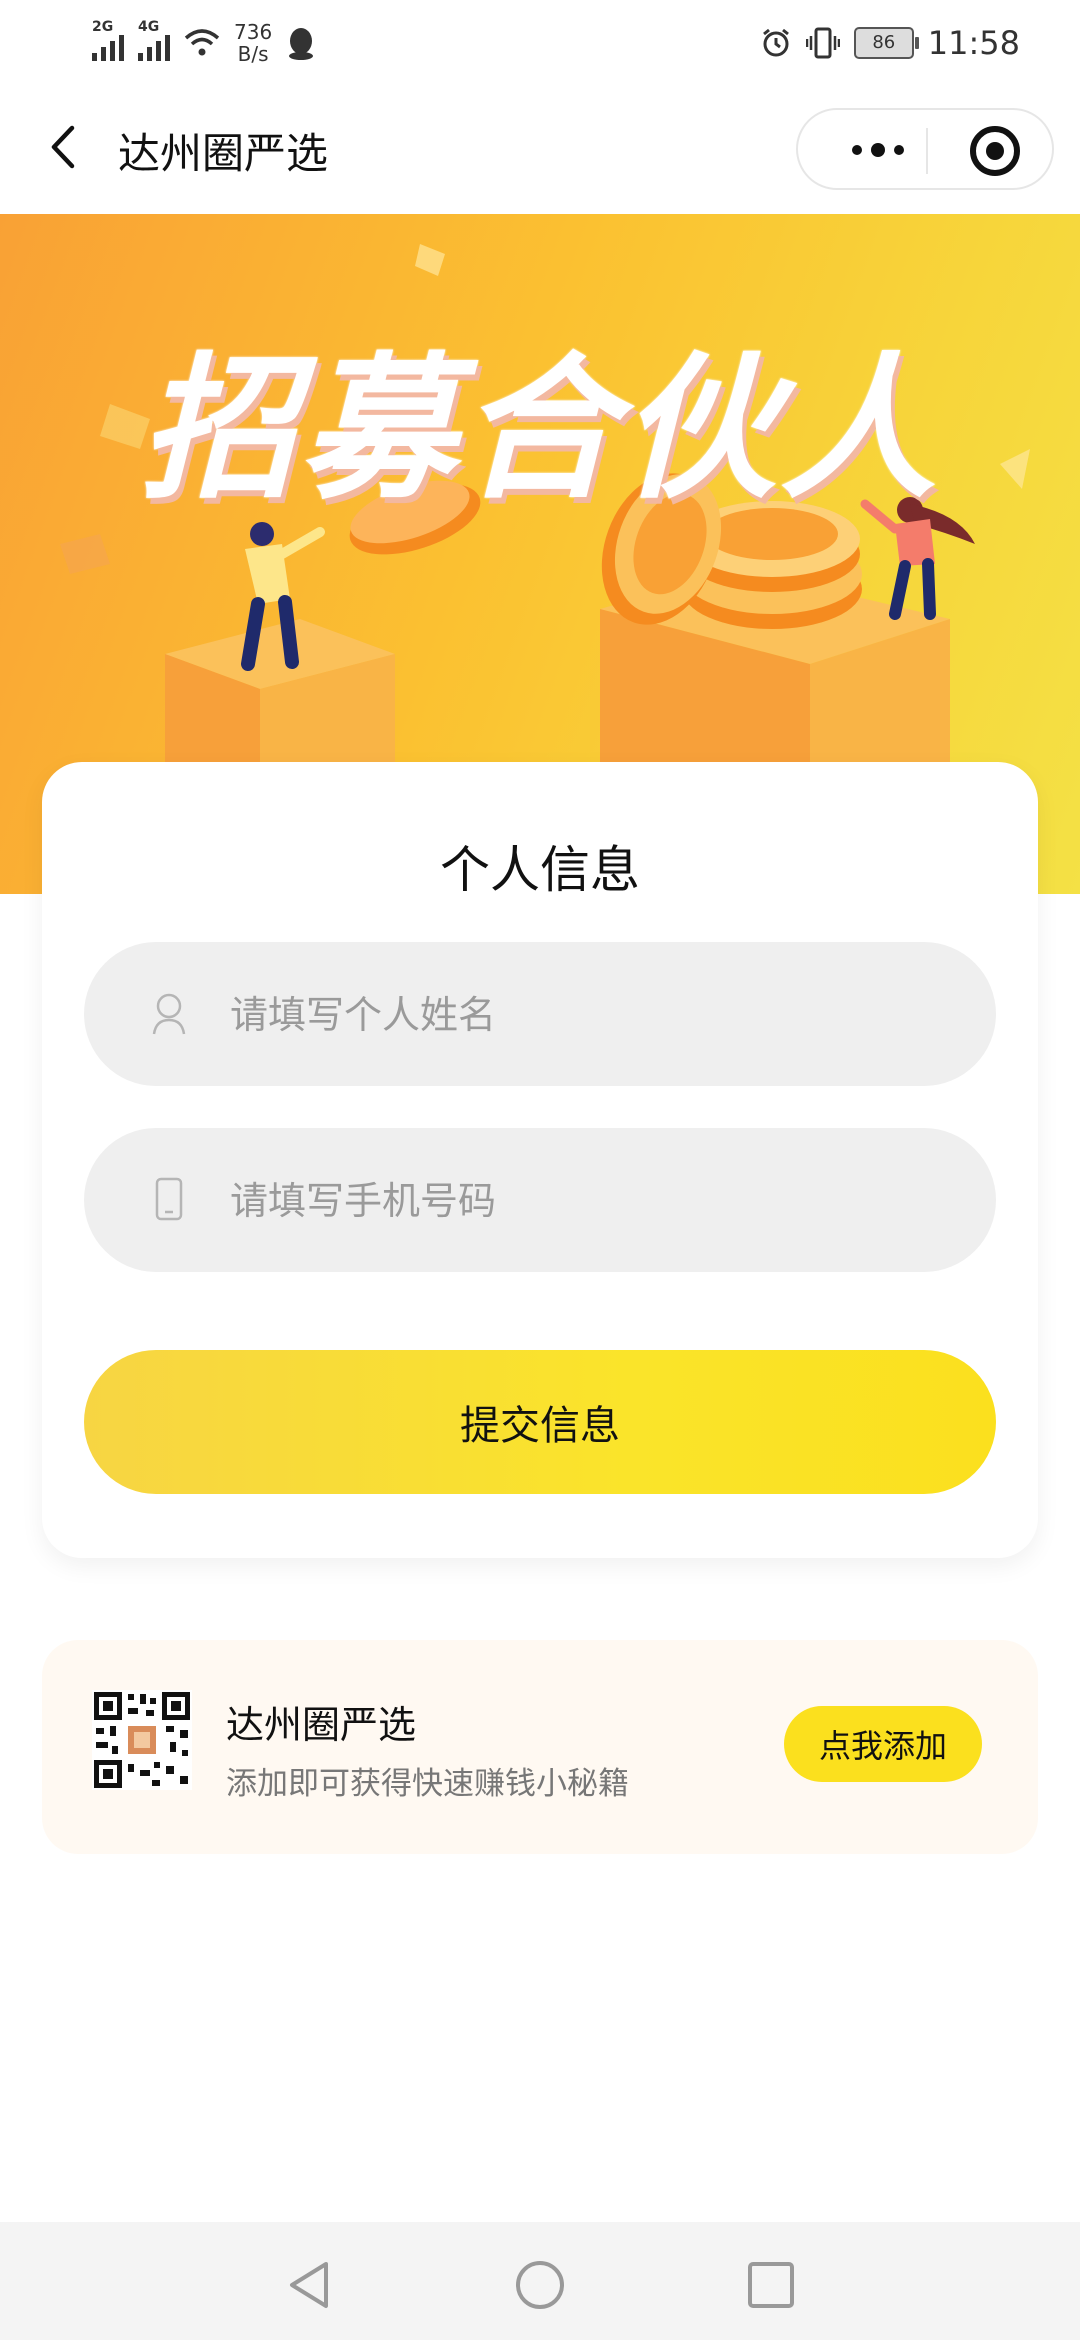 The height and width of the screenshot is (2340, 1080). I want to click on name-field, so click(540, 1014).